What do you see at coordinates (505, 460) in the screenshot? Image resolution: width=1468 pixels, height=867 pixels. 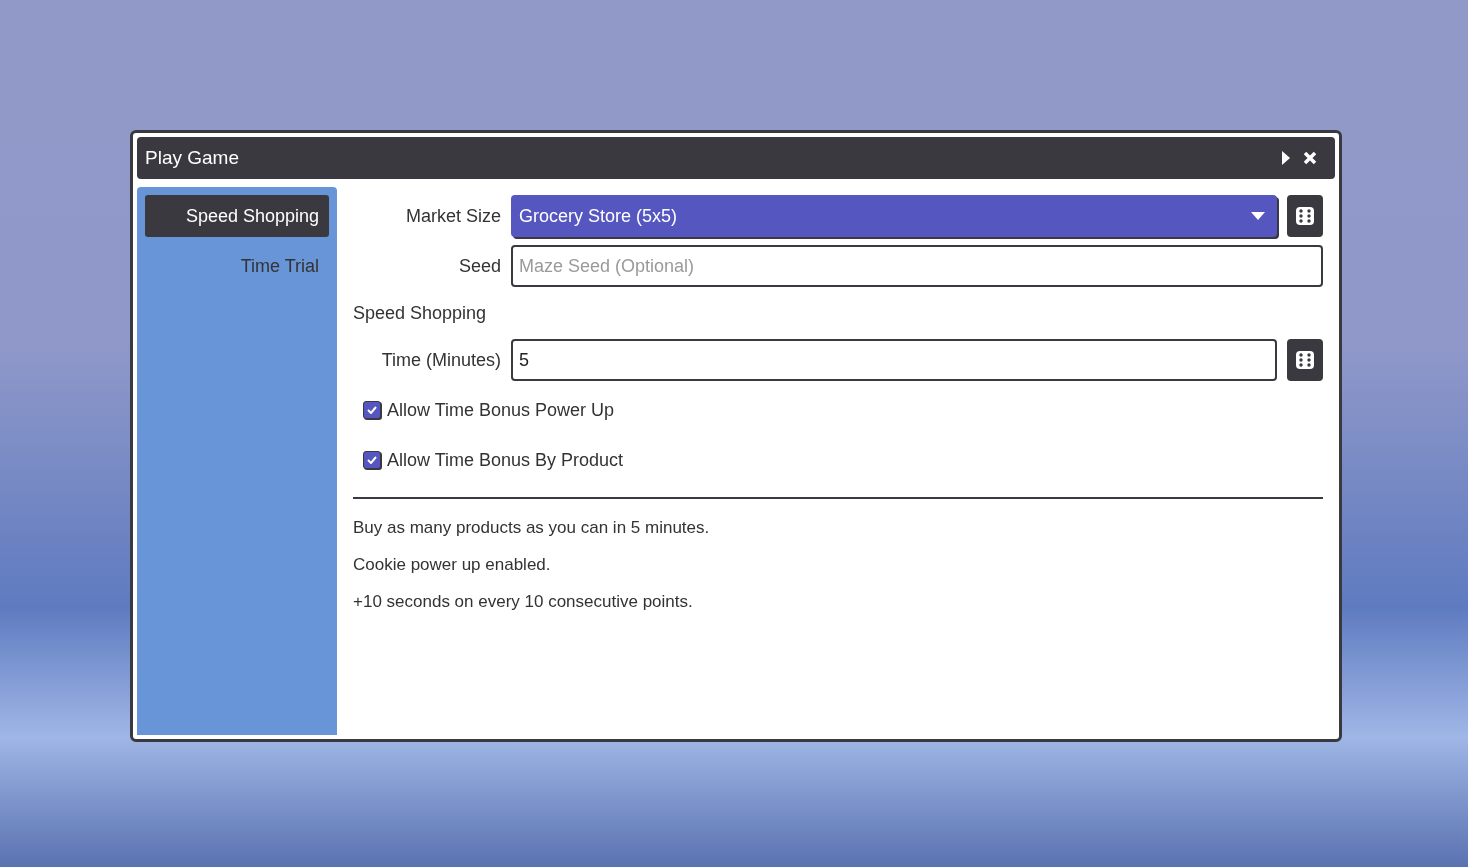 I see `checkbox-label: Allow Time Bonus By Product` at bounding box center [505, 460].